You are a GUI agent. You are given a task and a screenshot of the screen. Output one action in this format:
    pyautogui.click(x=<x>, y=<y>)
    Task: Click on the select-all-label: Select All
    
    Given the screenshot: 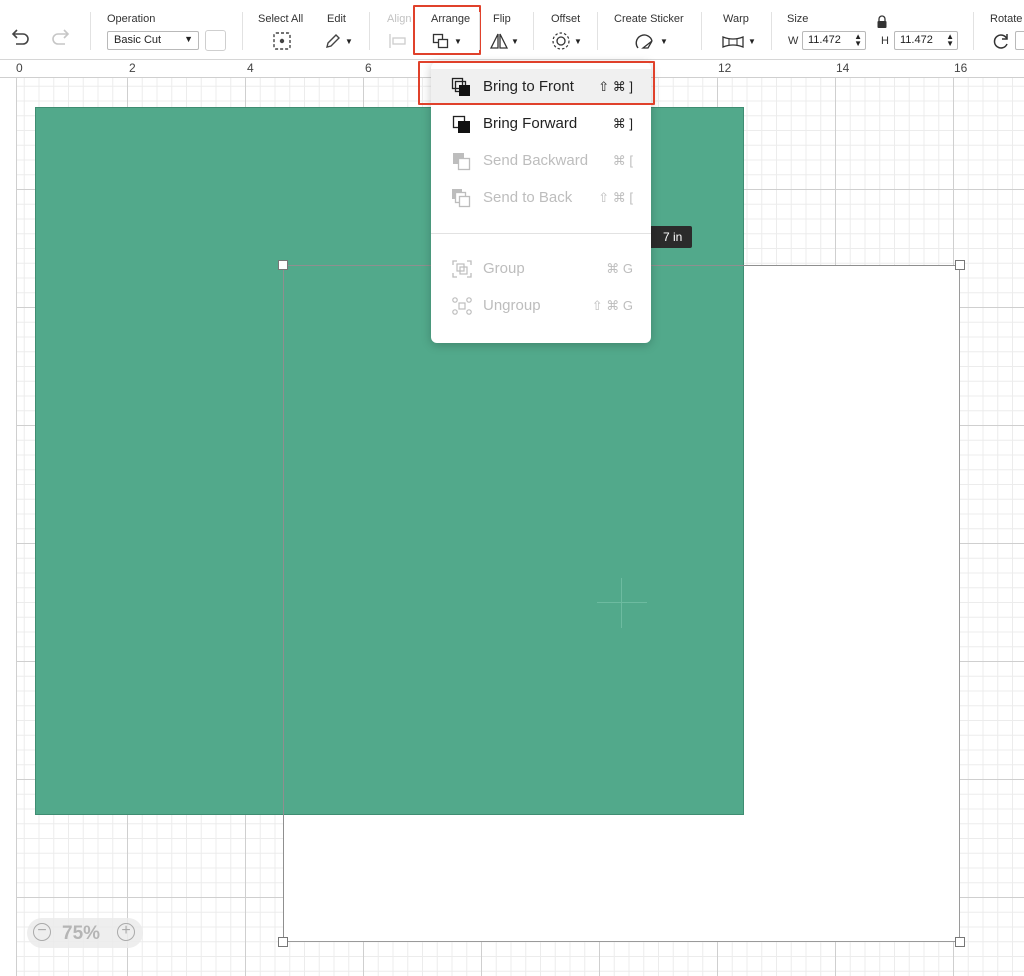 What is the action you would take?
    pyautogui.click(x=281, y=19)
    